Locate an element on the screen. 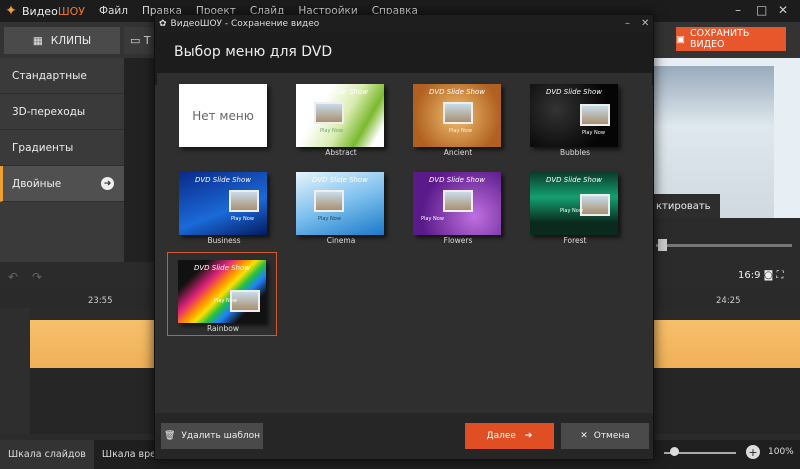 This screenshot has width=800, height=469. arrow-right-icon: ➔ is located at coordinates (528, 436).